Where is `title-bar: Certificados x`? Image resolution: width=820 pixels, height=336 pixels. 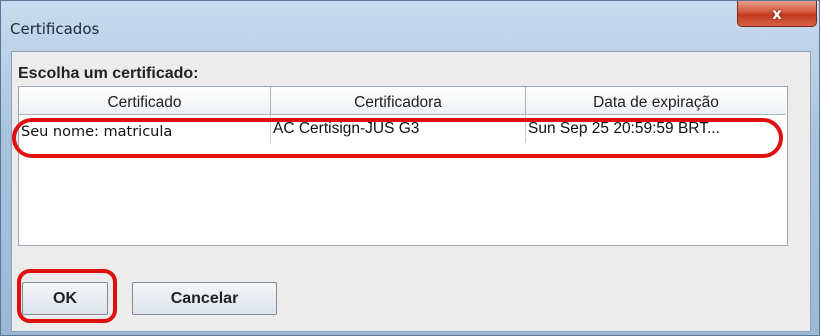 title-bar: Certificados x is located at coordinates (410, 24).